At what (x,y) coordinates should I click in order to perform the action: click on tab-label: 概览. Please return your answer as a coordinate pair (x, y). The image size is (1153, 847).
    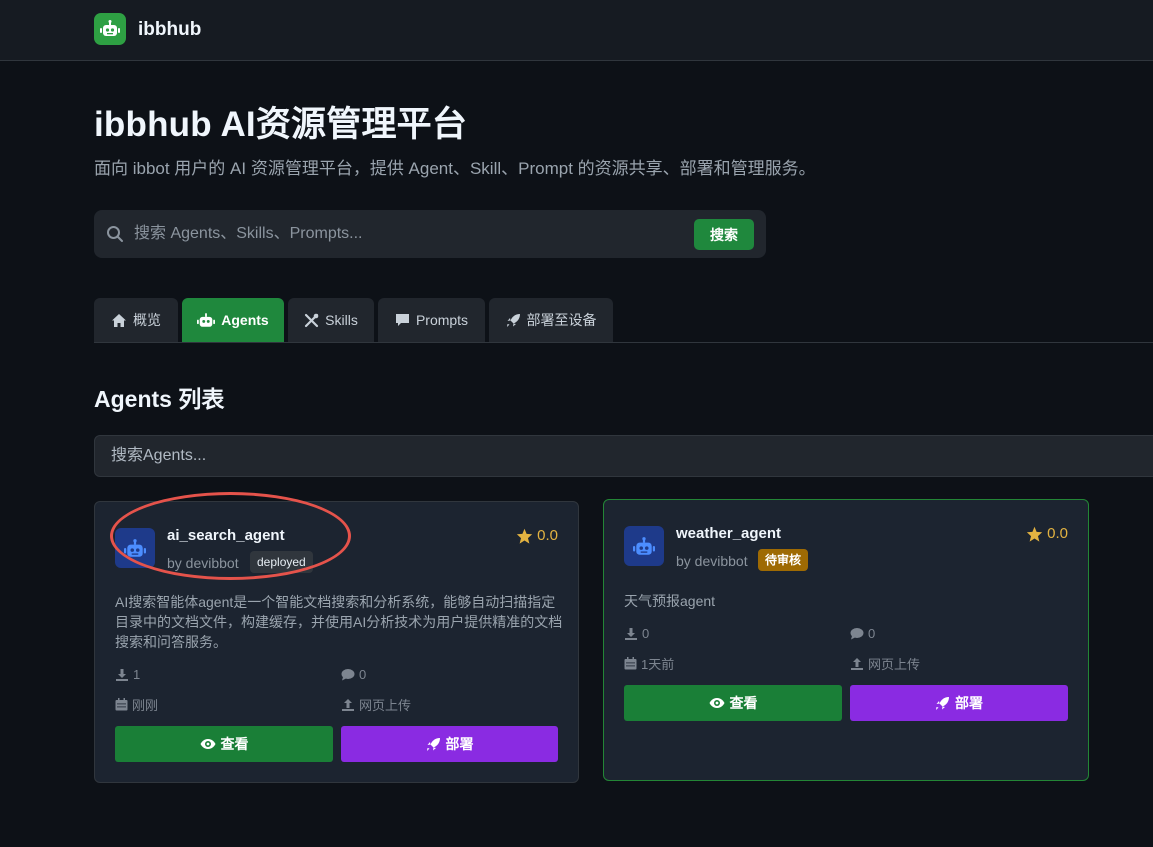
    Looking at the image, I should click on (147, 320).